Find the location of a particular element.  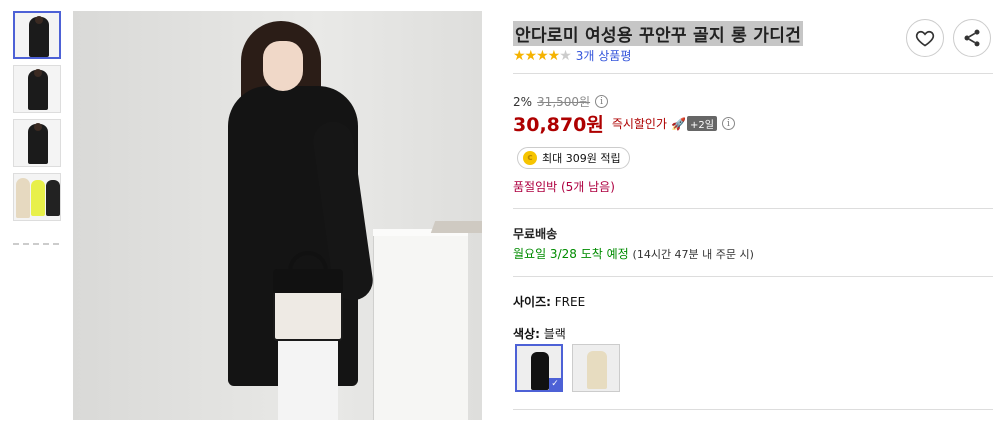

size-label: 사이즈: is located at coordinates (532, 302).